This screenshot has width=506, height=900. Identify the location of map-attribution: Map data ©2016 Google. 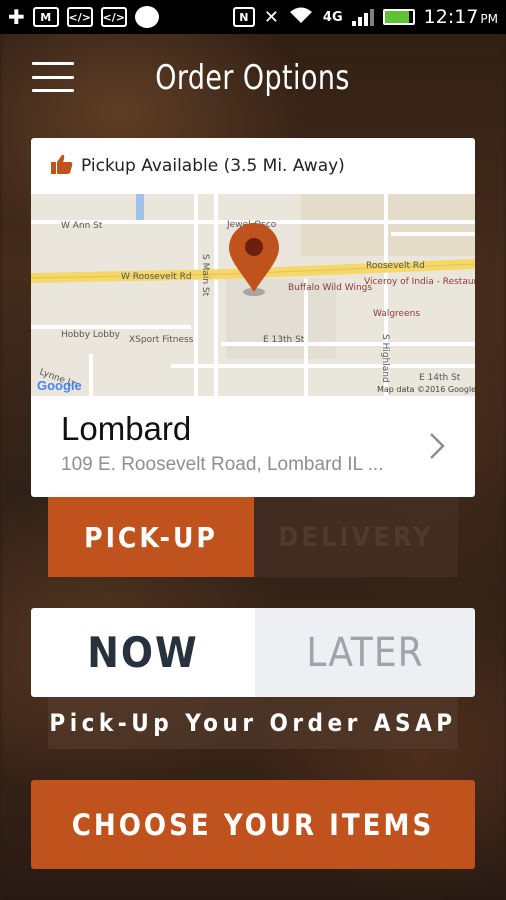
(426, 389).